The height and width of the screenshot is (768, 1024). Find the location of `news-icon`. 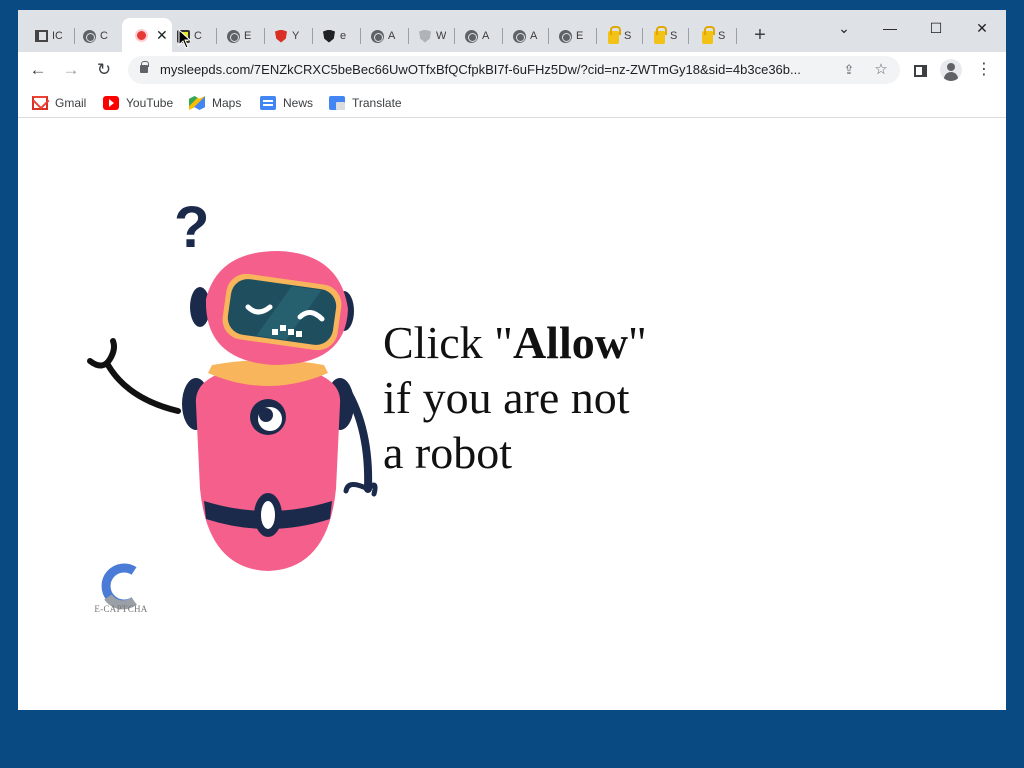

news-icon is located at coordinates (268, 103).